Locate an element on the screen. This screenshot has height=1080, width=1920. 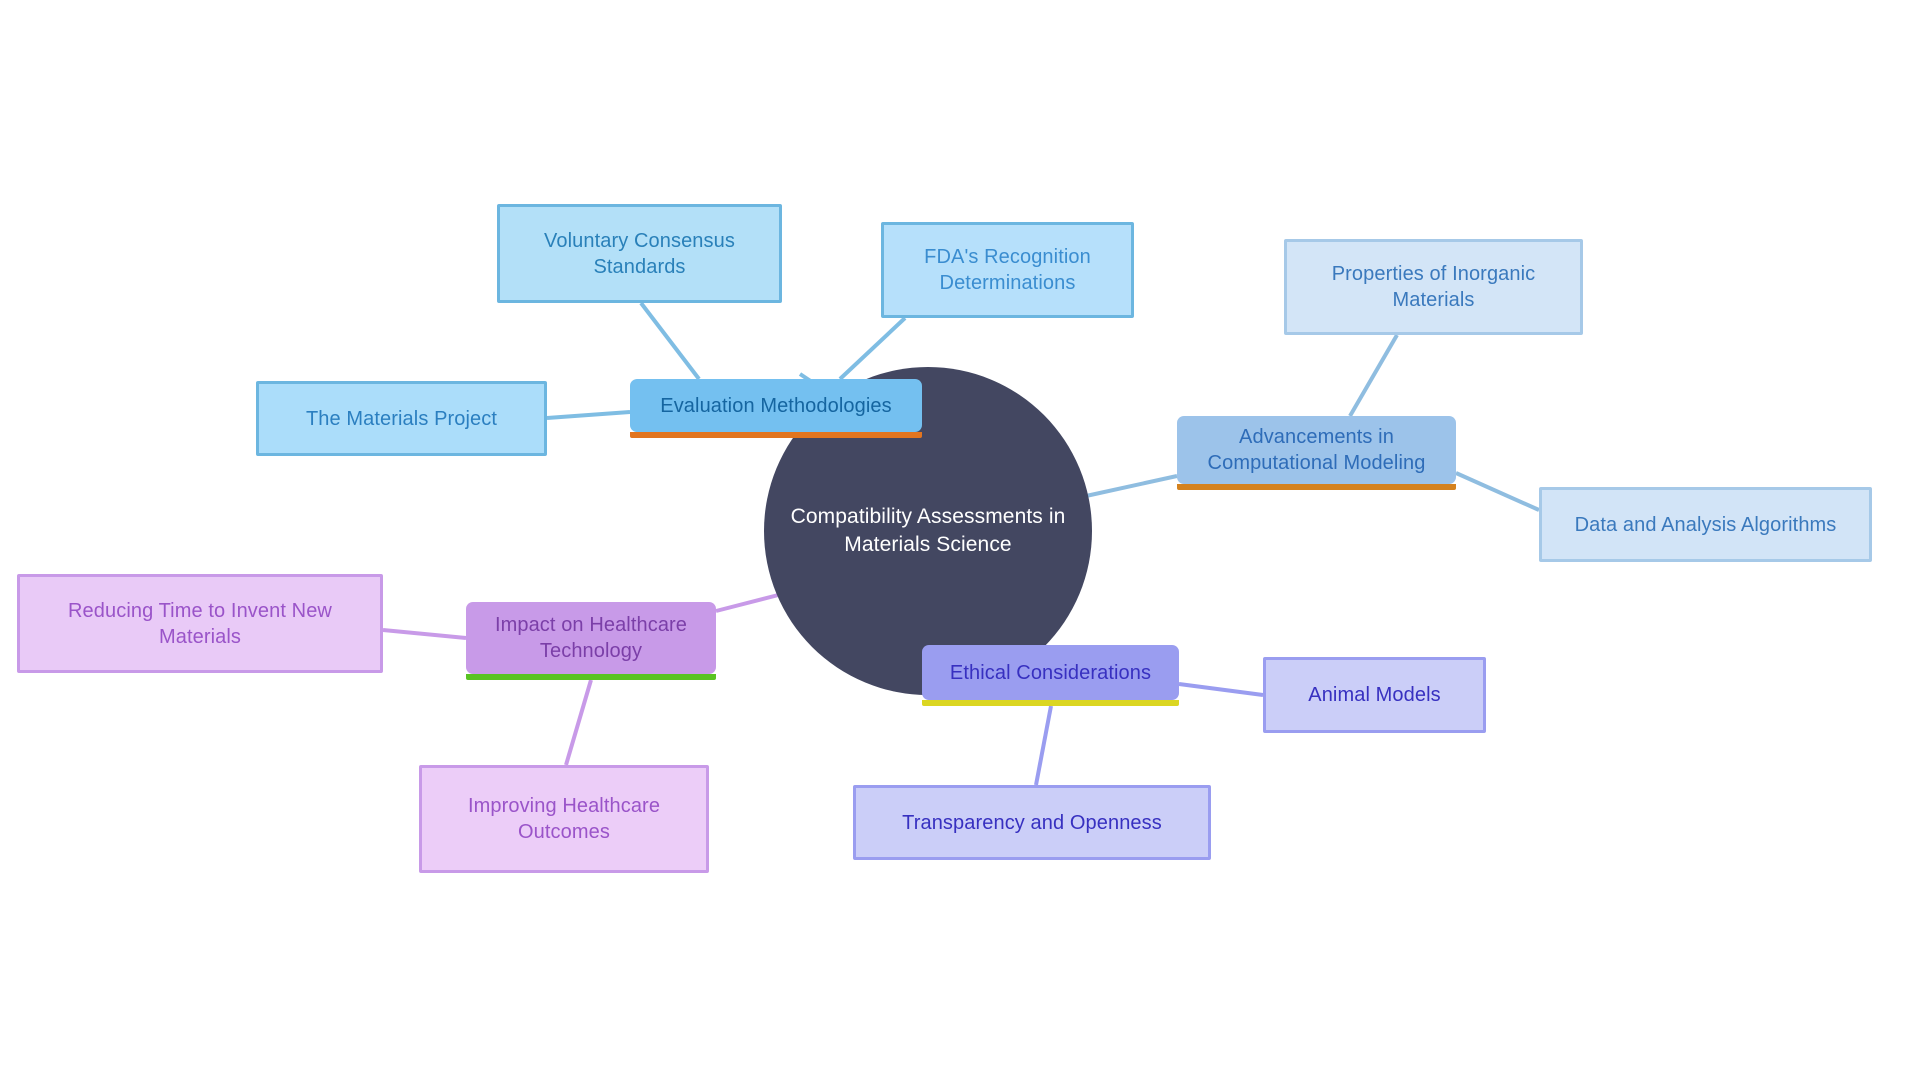
leaf-node-label: Improving Healthcare Outcomes is located at coordinates (564, 819).